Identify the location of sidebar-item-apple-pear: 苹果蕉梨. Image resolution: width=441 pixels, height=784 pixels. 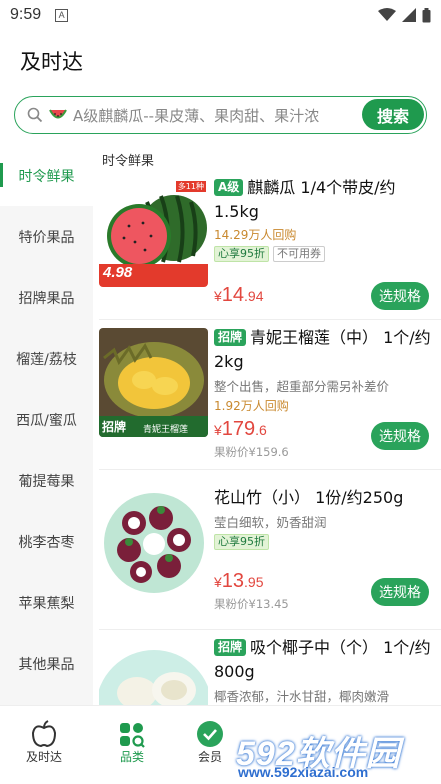
(46, 602).